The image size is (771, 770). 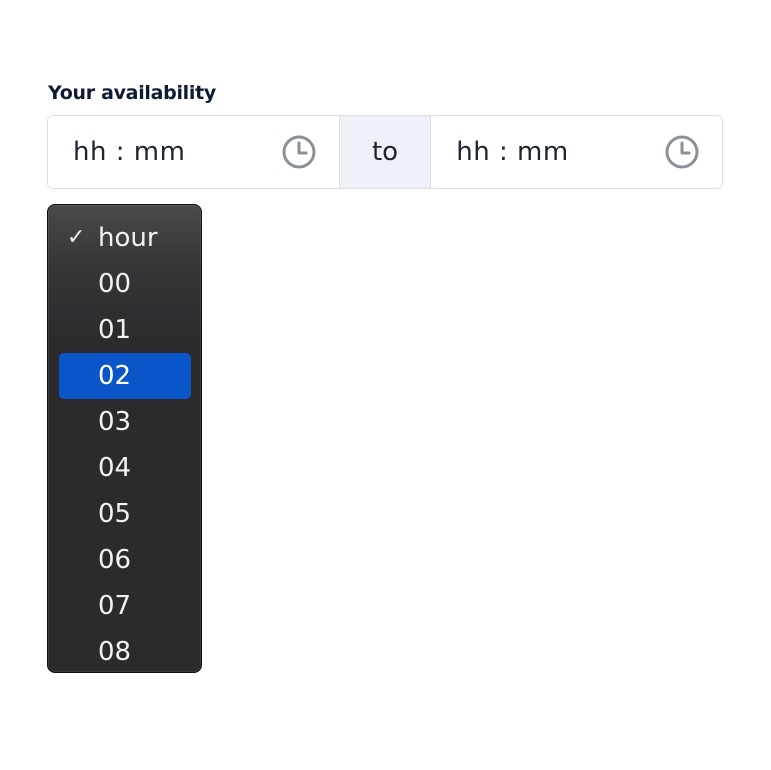 I want to click on option-label: 04, so click(x=115, y=468).